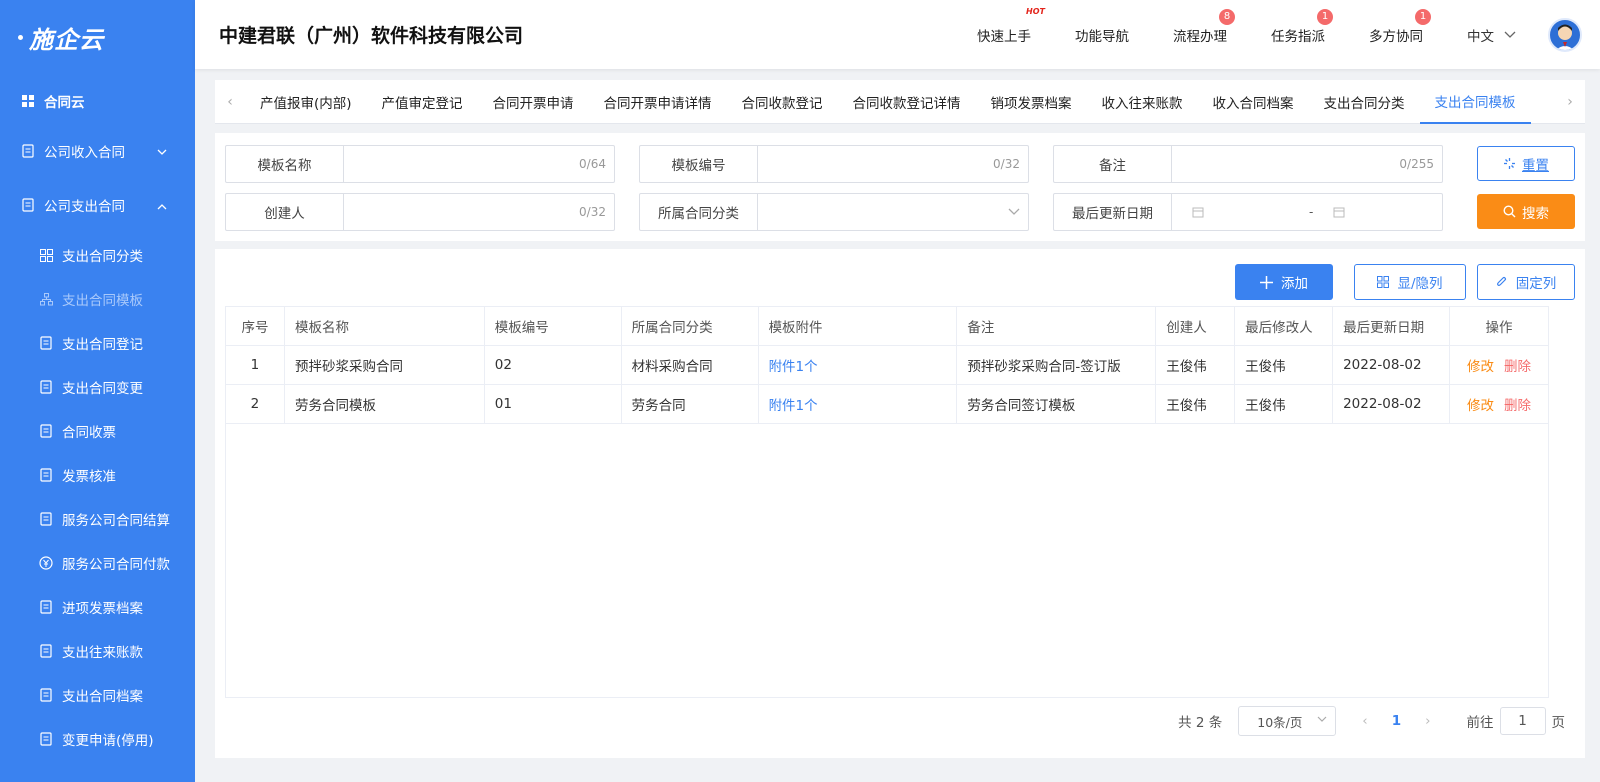  Describe the element at coordinates (658, 102) in the screenshot. I see `tab-3: 合同开票申请详情` at that location.